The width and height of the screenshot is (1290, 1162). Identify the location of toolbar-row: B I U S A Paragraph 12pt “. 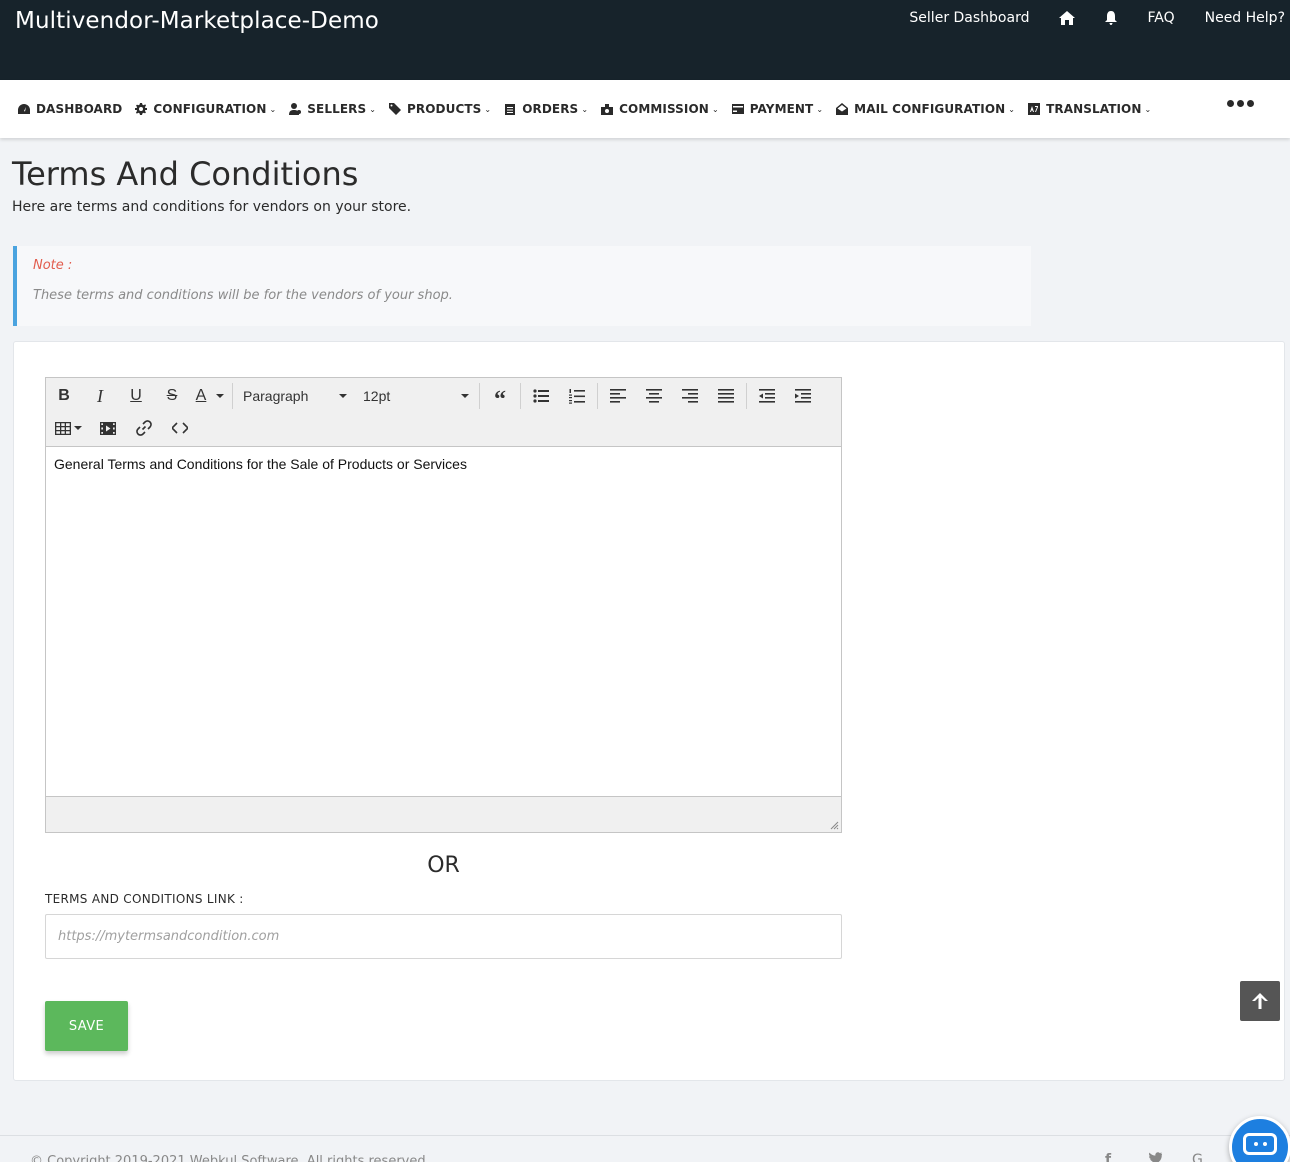
(433, 396).